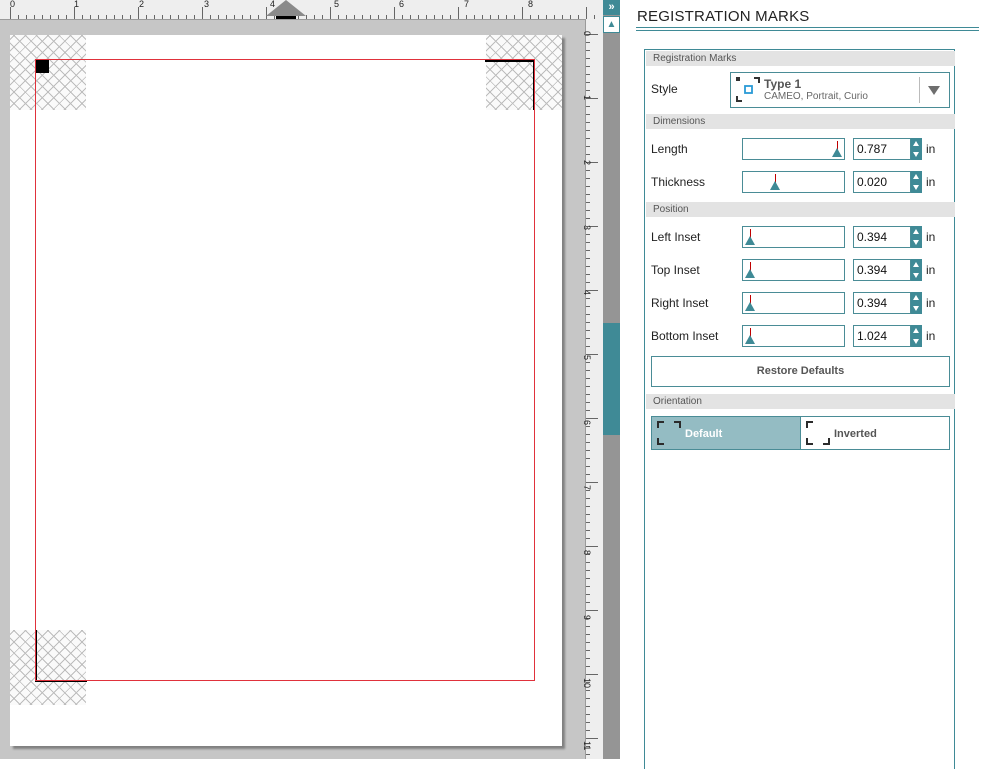  I want to click on right-inset-slider, so click(793, 303).